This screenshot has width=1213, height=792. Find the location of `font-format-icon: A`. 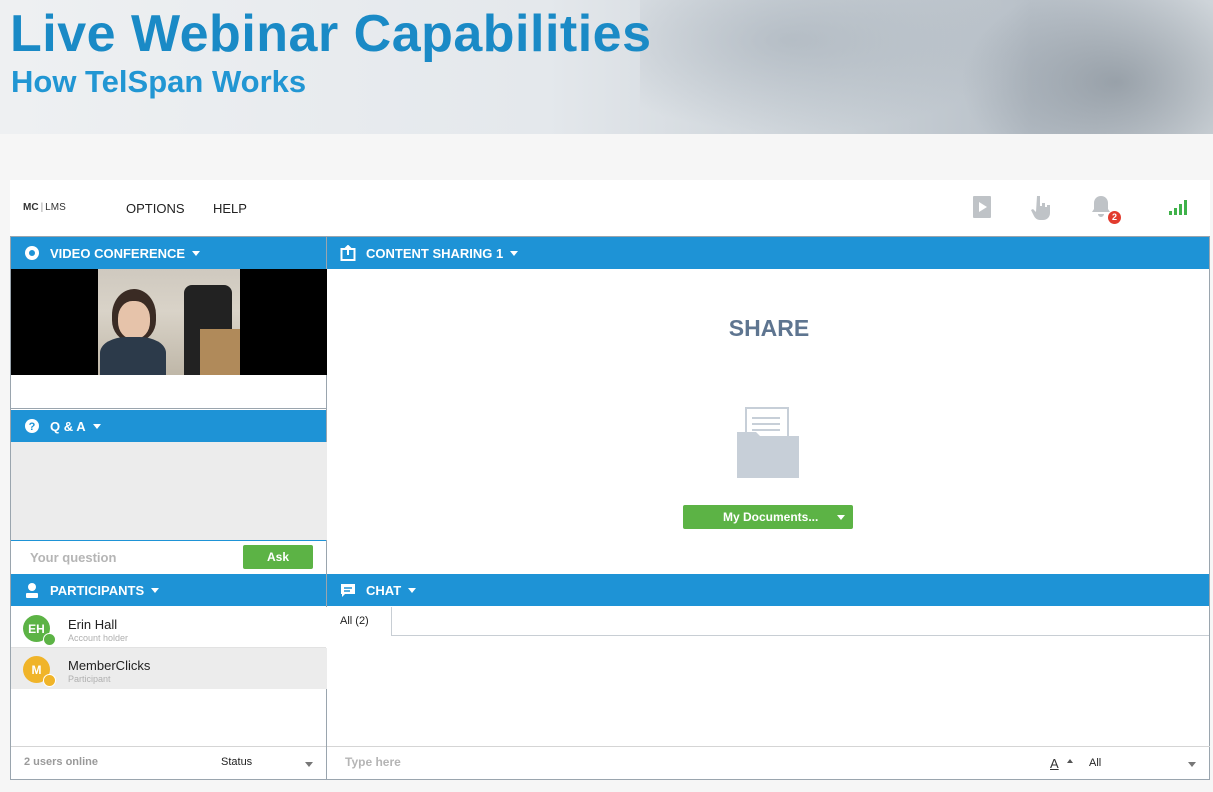

font-format-icon: A is located at coordinates (1065, 763).